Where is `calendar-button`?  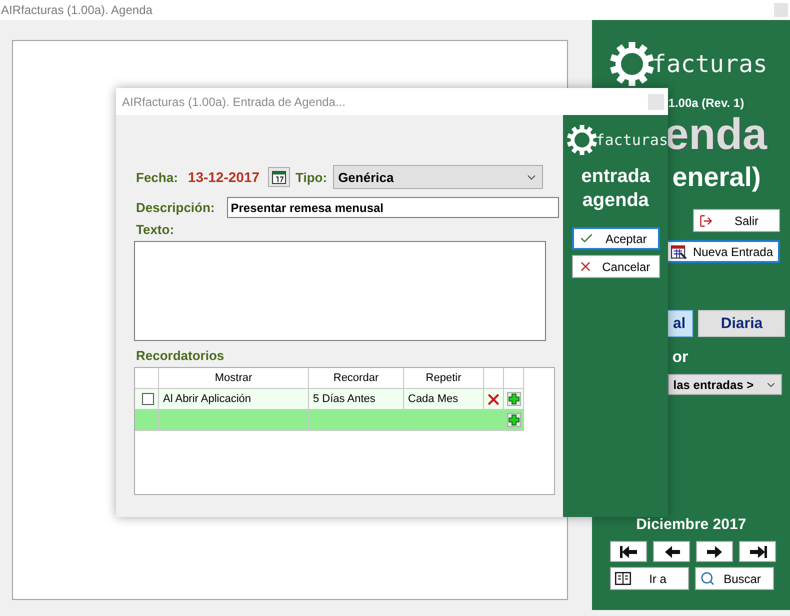
calendar-button is located at coordinates (279, 177).